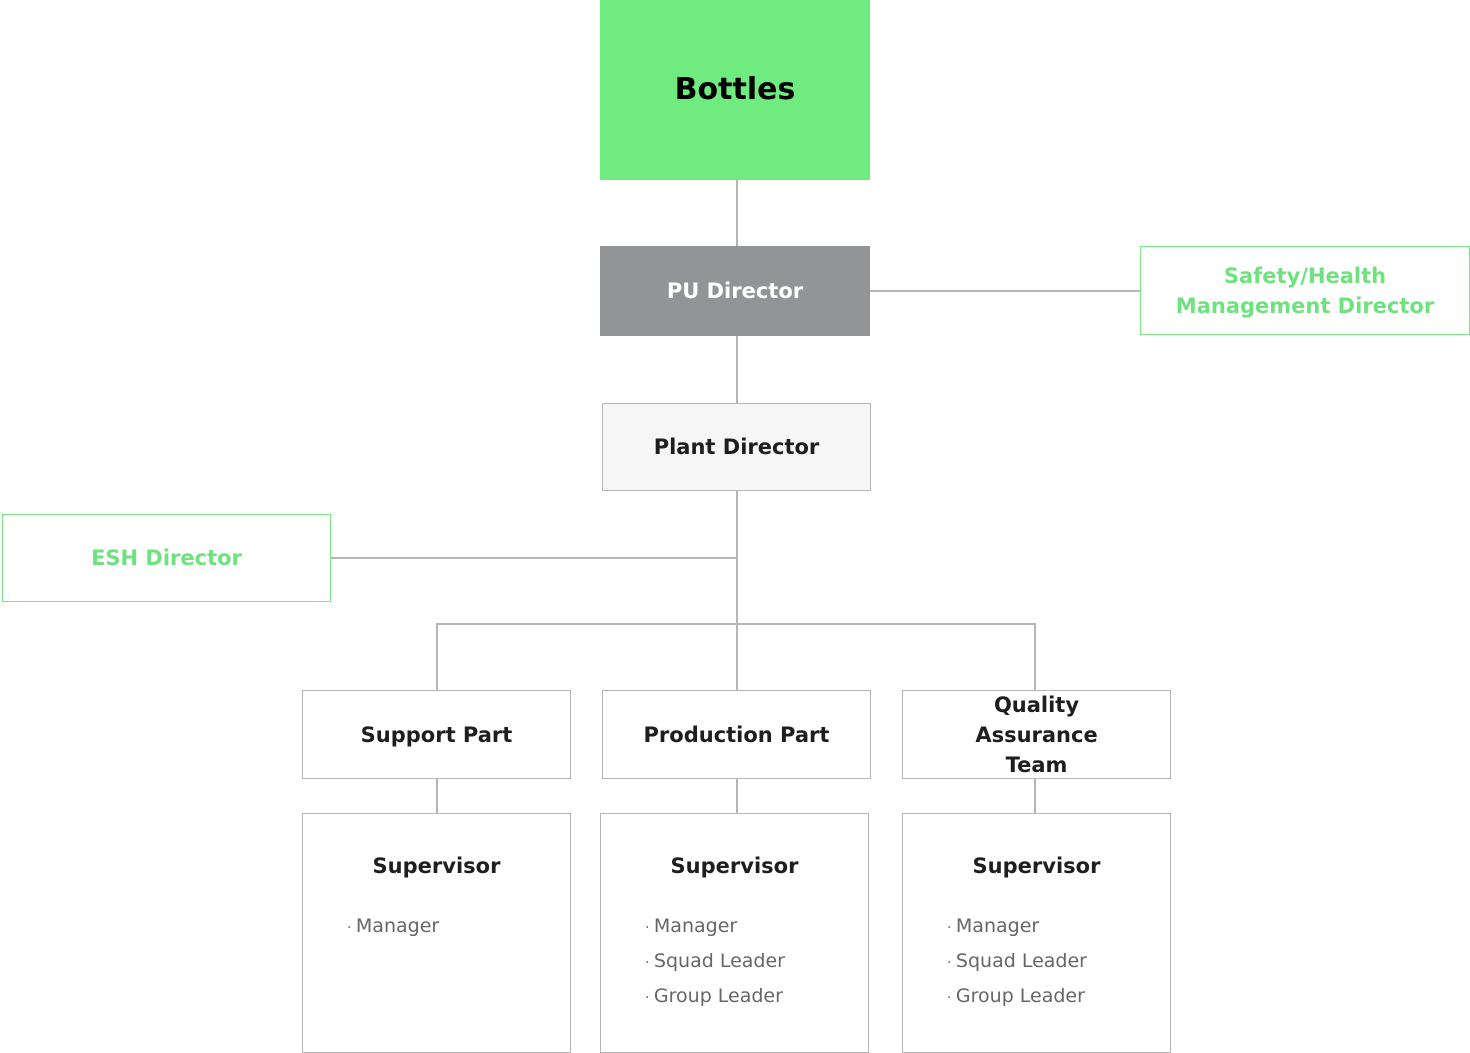  I want to click on part-node-quality: Quality Assurance Team, so click(1036, 734).